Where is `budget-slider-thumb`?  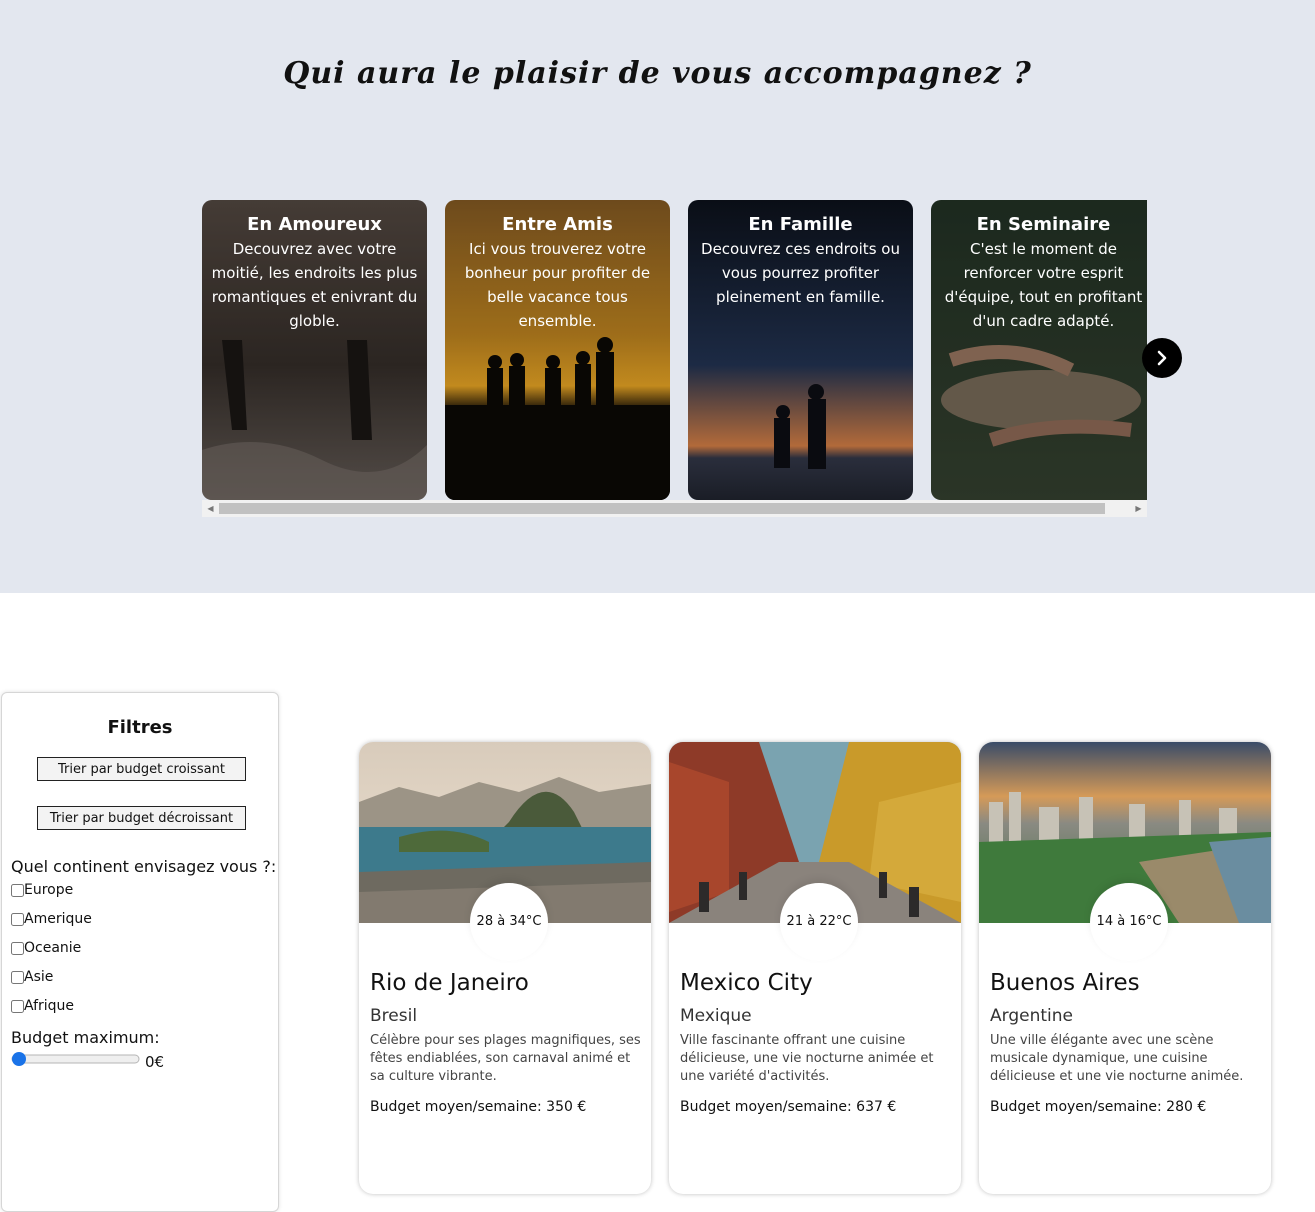 budget-slider-thumb is located at coordinates (19, 1059).